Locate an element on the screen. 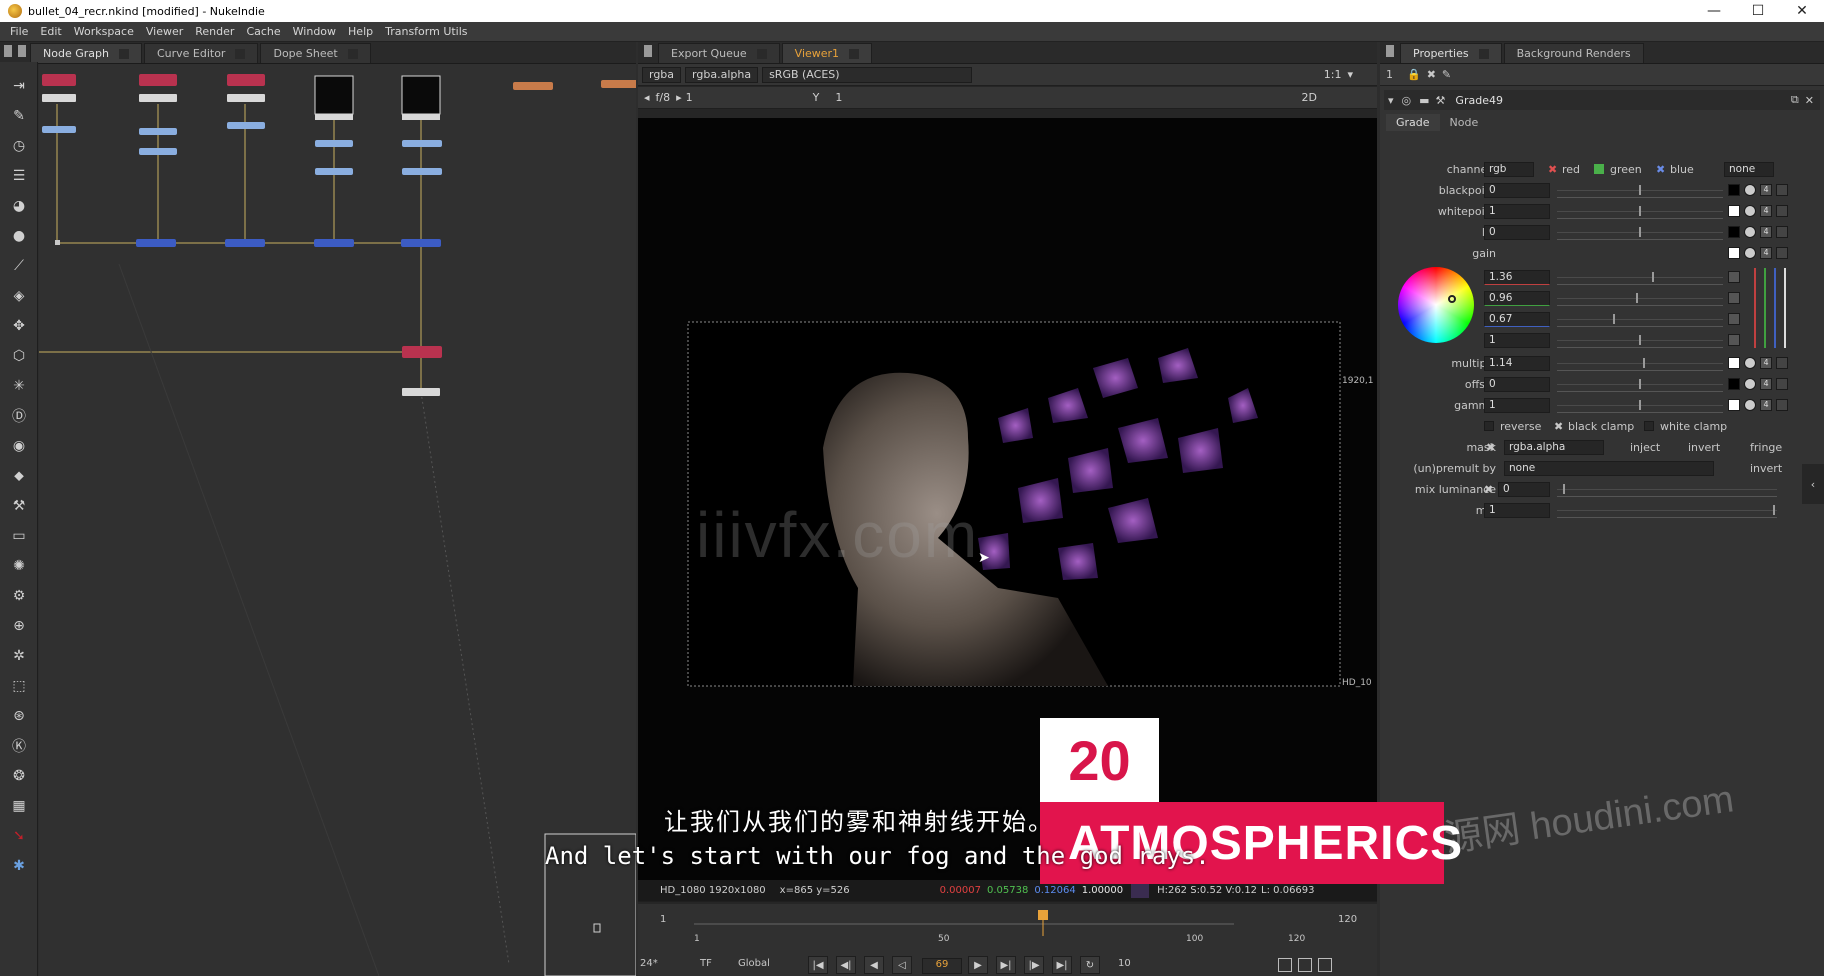  mask-dropdown: rgba.alpha is located at coordinates (1554, 447).